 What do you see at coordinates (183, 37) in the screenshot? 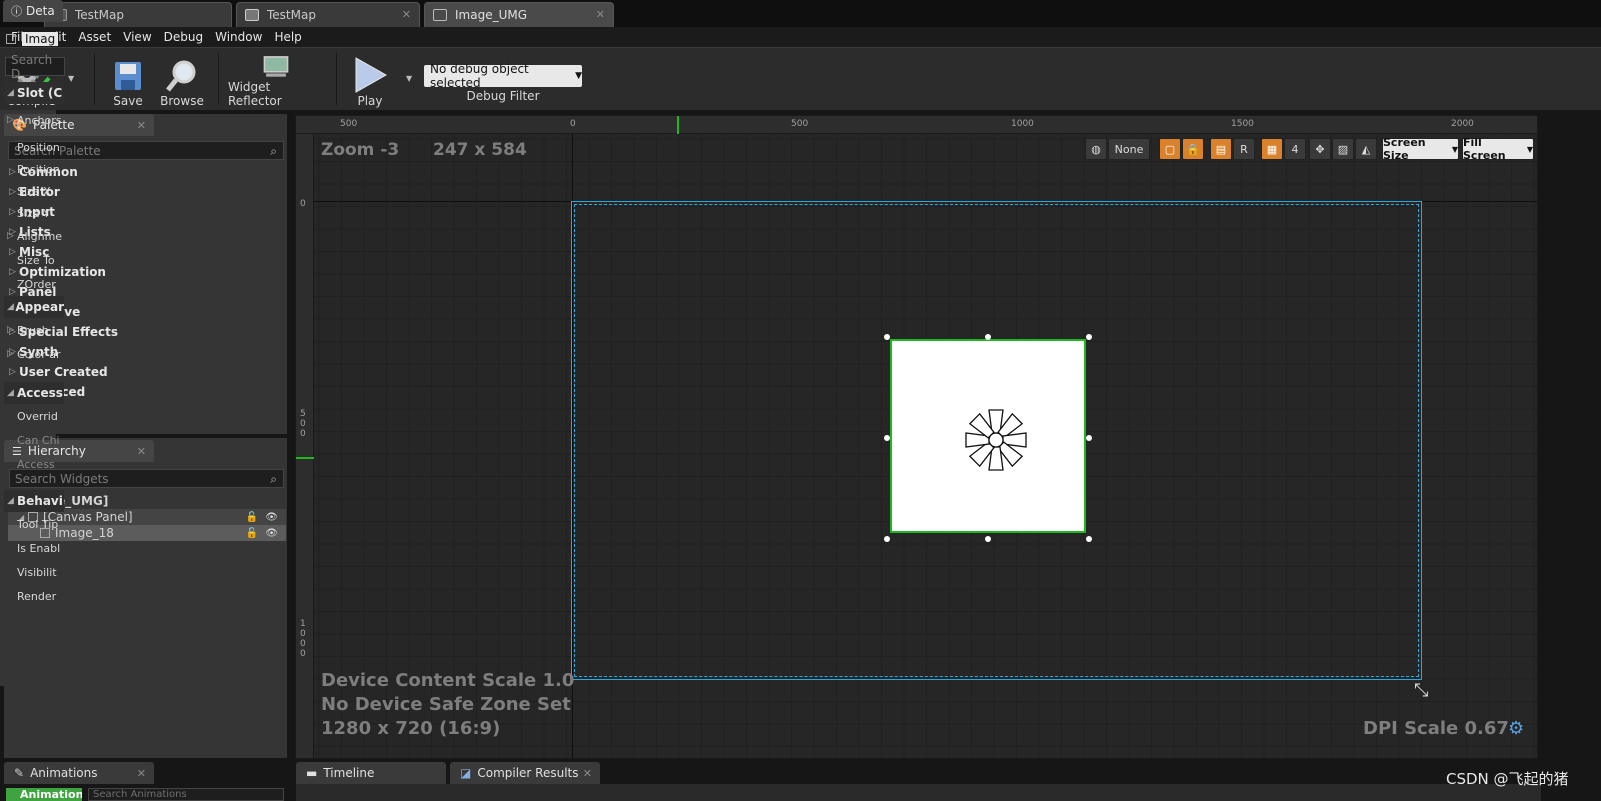
I see `menu-debug: Debug` at bounding box center [183, 37].